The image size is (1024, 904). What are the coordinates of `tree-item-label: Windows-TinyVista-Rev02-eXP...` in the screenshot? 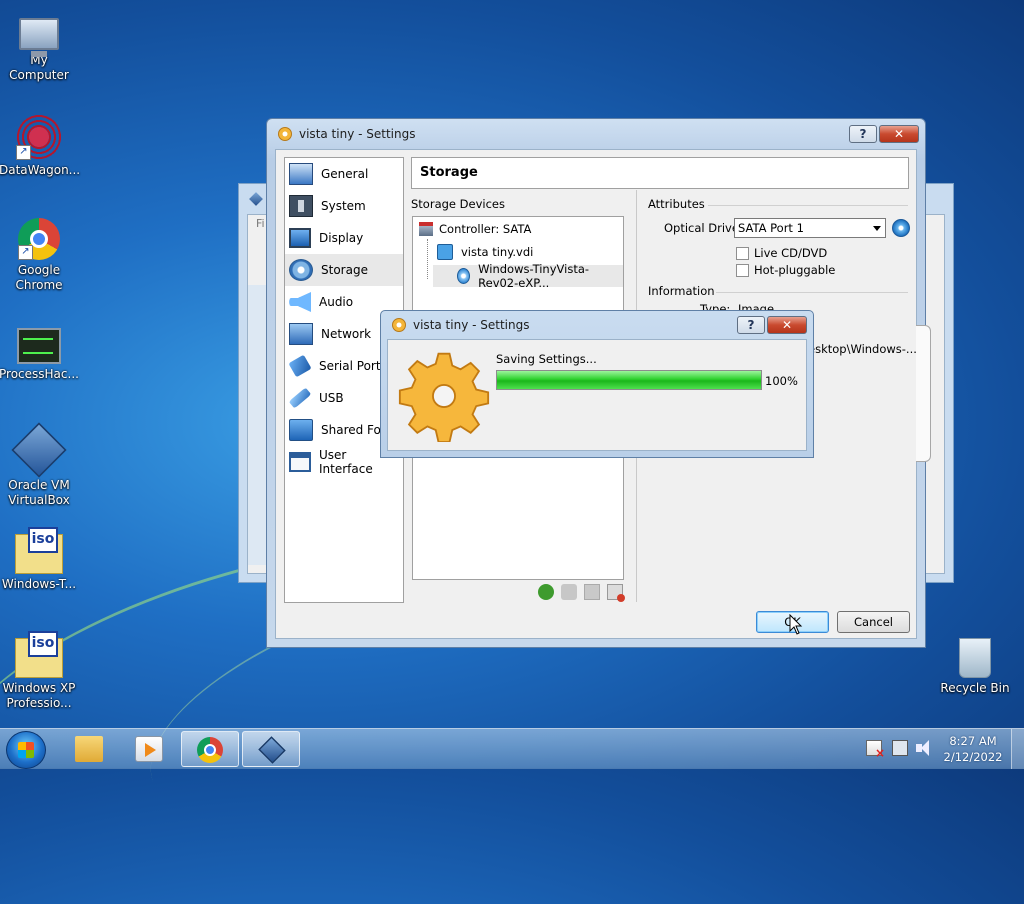 It's located at (534, 276).